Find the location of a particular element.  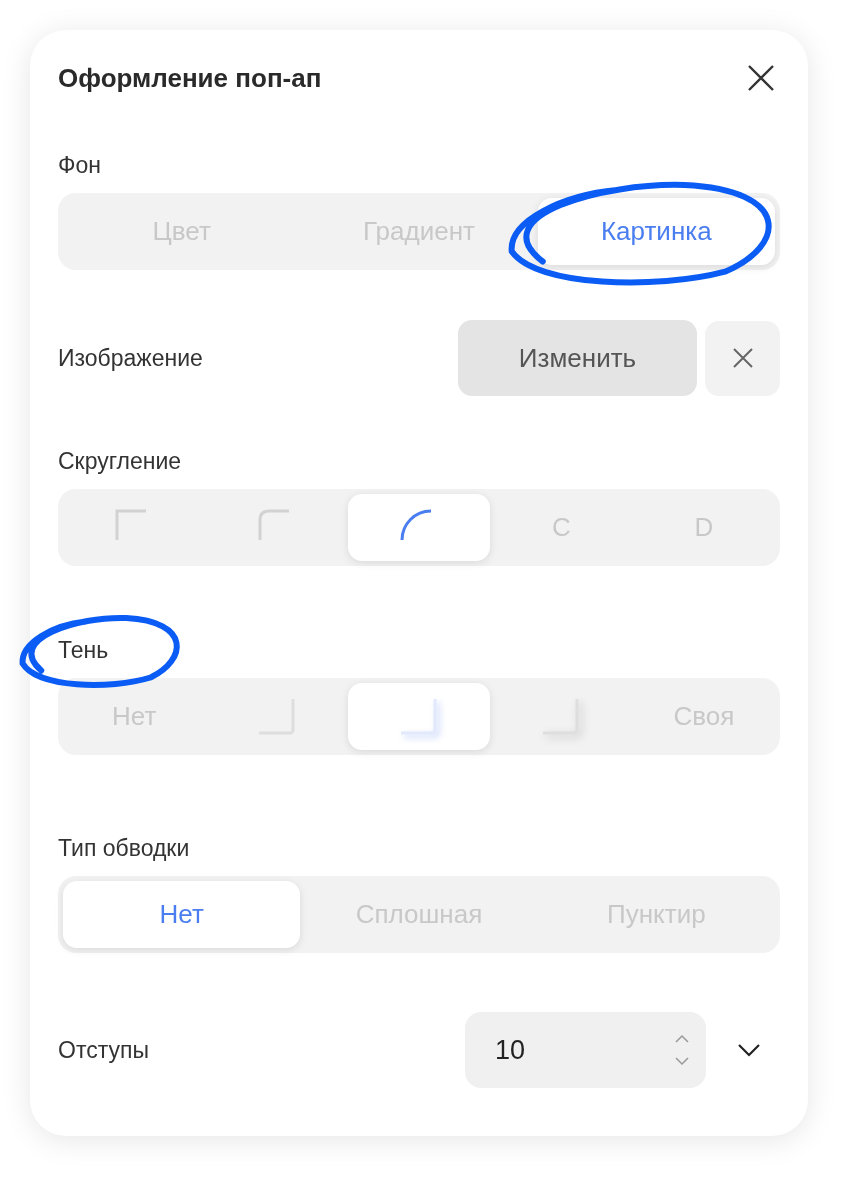

section-label: Фон is located at coordinates (79, 165).